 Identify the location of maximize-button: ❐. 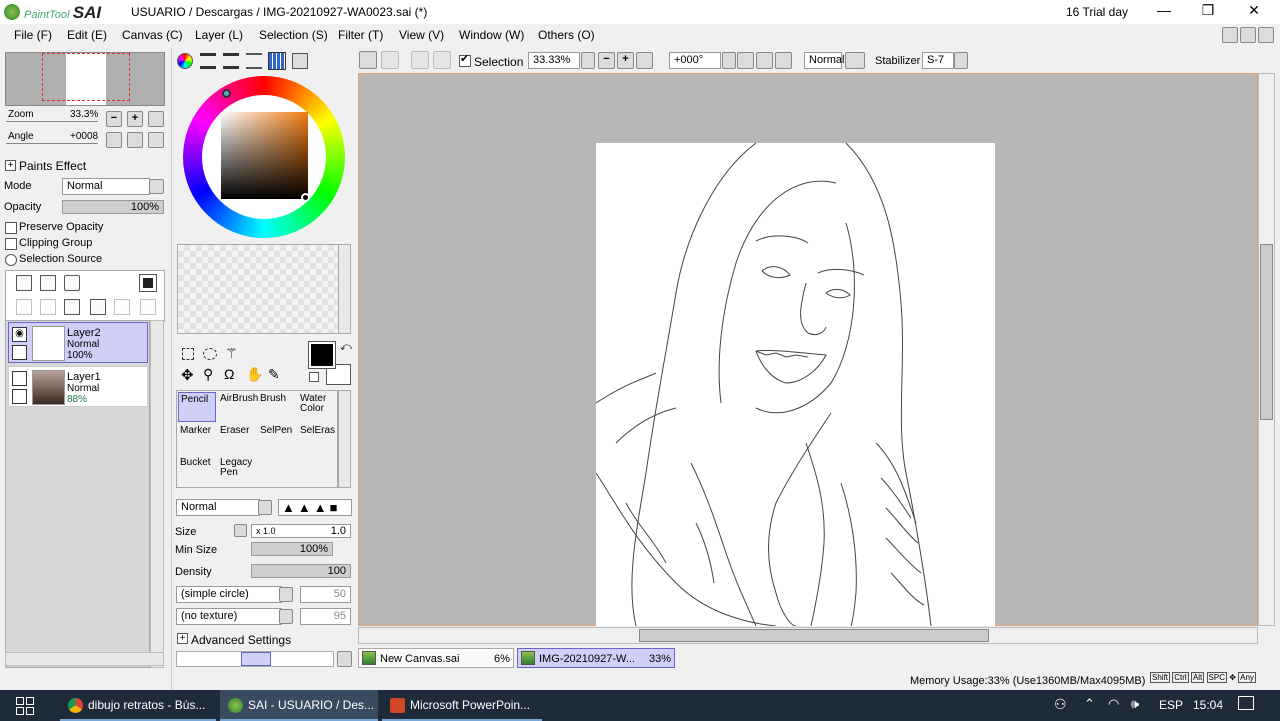
(1208, 10).